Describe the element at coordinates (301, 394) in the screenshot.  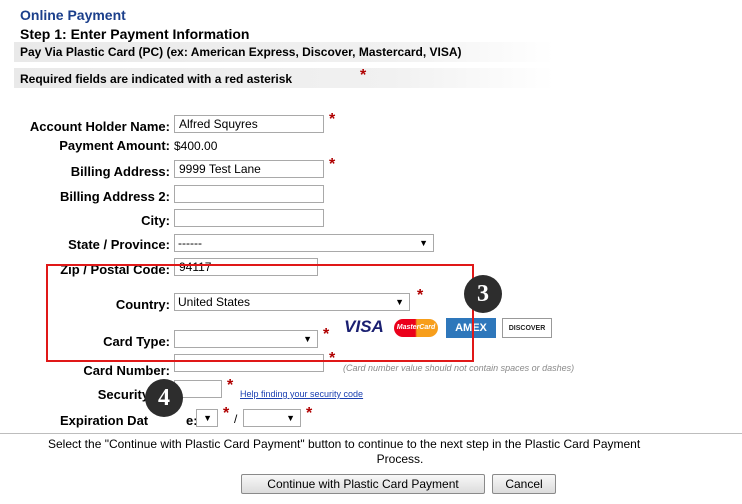
I see `security-help-link: Help finding your security code` at that location.